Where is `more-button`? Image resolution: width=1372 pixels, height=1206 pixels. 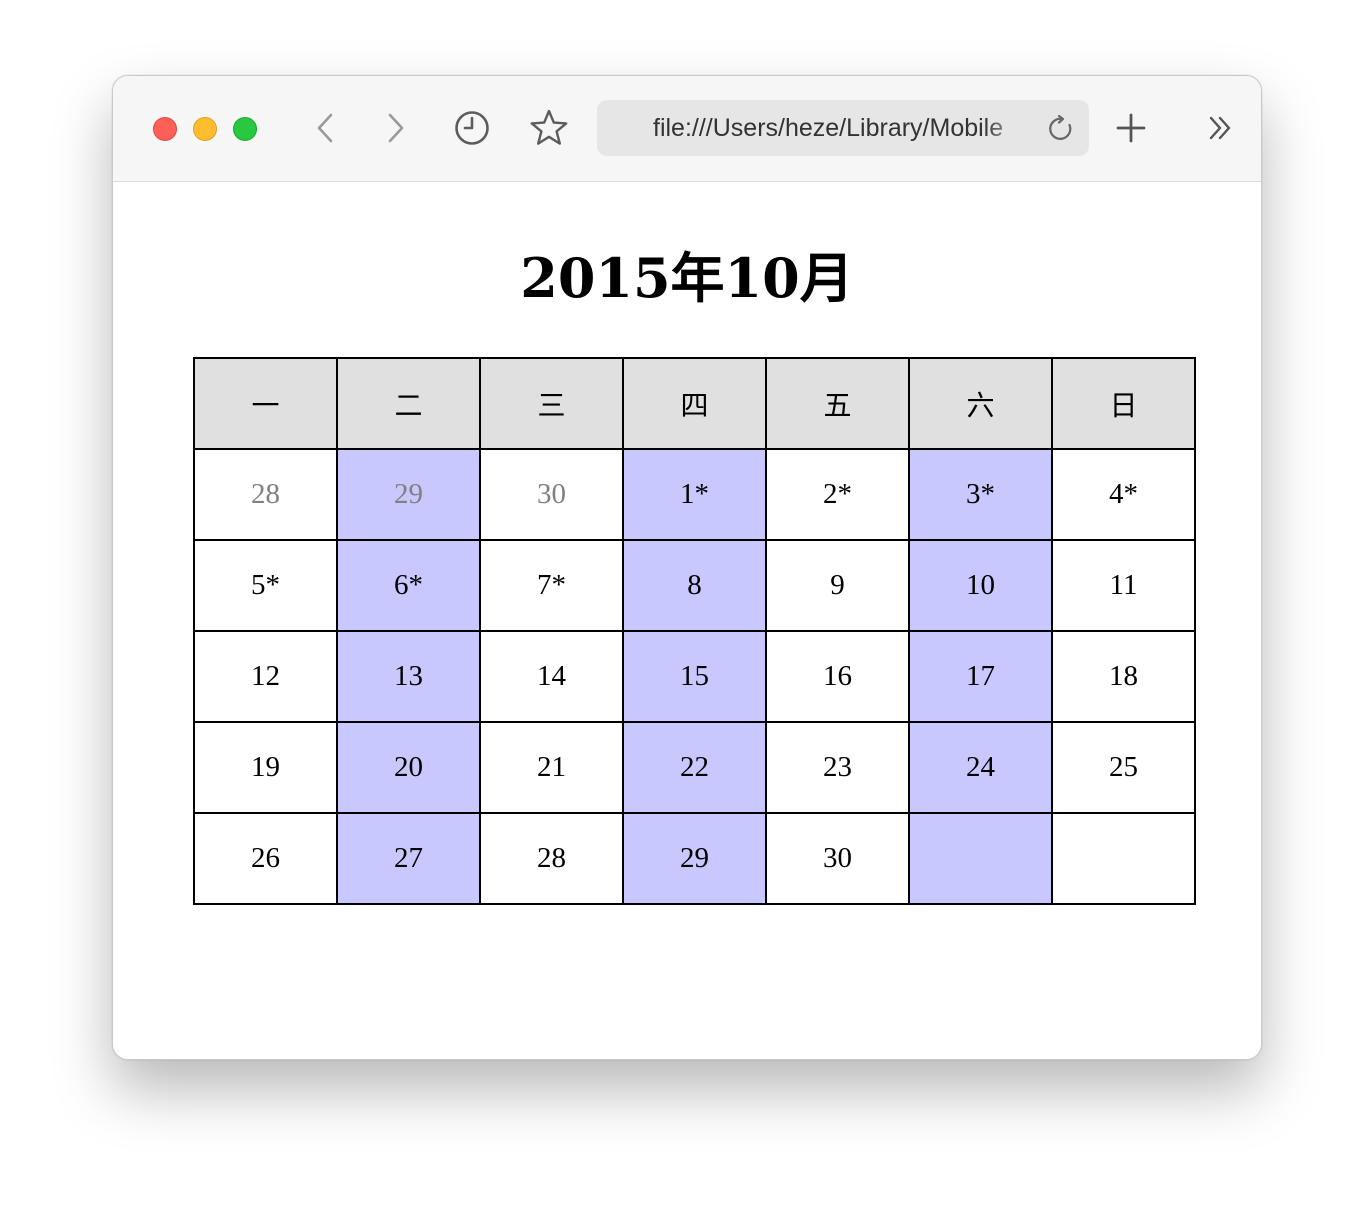
more-button is located at coordinates (1221, 128).